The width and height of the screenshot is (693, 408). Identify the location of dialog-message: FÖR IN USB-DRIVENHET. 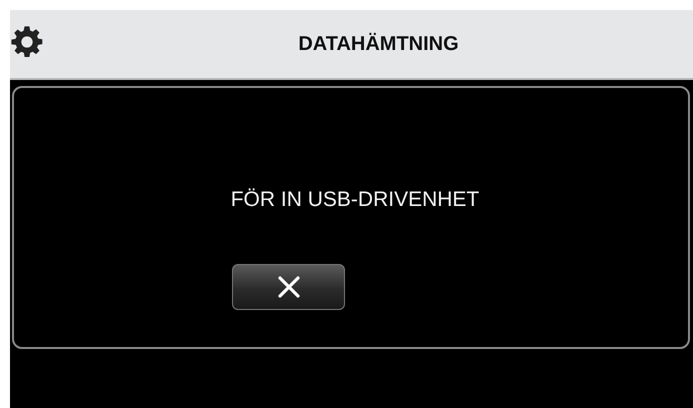
(355, 200).